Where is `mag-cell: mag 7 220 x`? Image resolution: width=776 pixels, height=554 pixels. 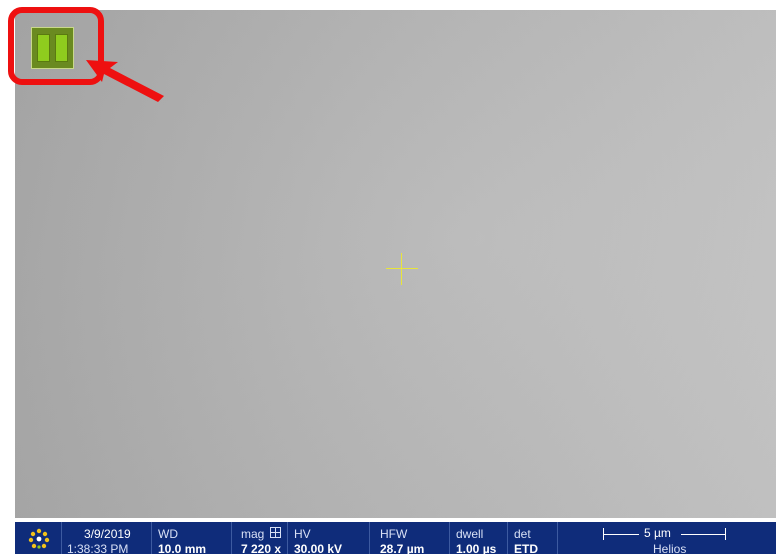
mag-cell: mag 7 220 x is located at coordinates (259, 538).